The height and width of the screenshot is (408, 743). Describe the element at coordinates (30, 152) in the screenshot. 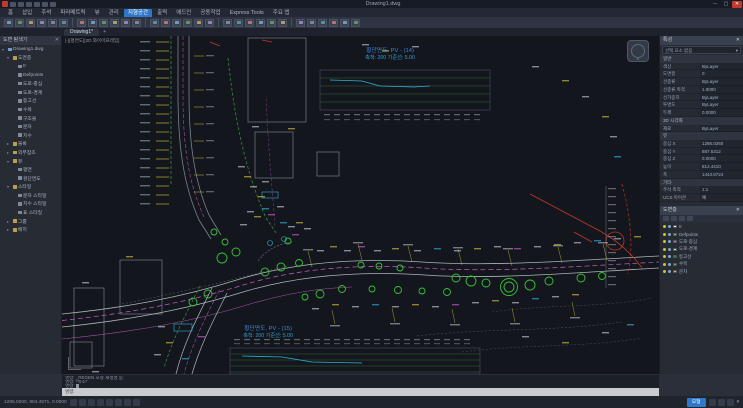

I see `tree-item: ▸ 외부참조` at that location.